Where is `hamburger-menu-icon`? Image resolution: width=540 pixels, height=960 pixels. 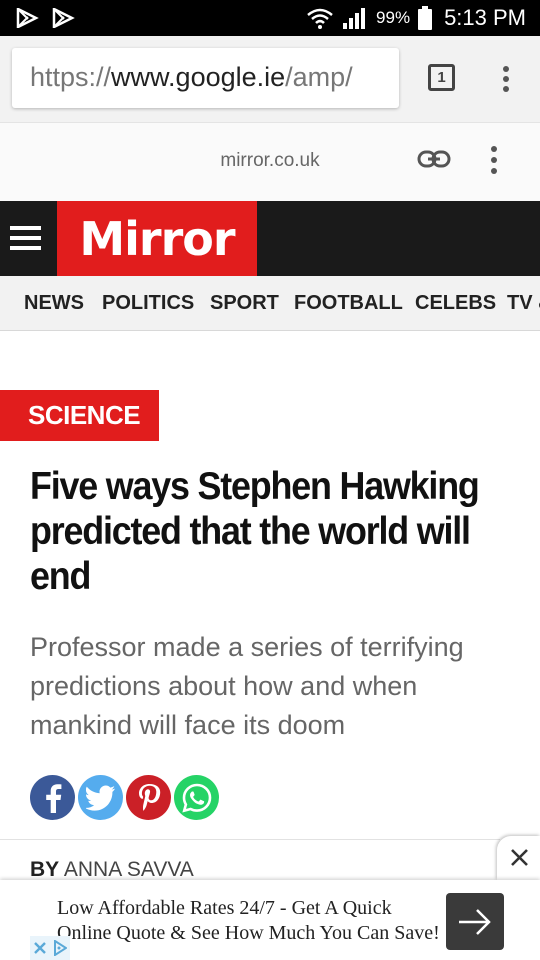
hamburger-menu-icon is located at coordinates (25, 238).